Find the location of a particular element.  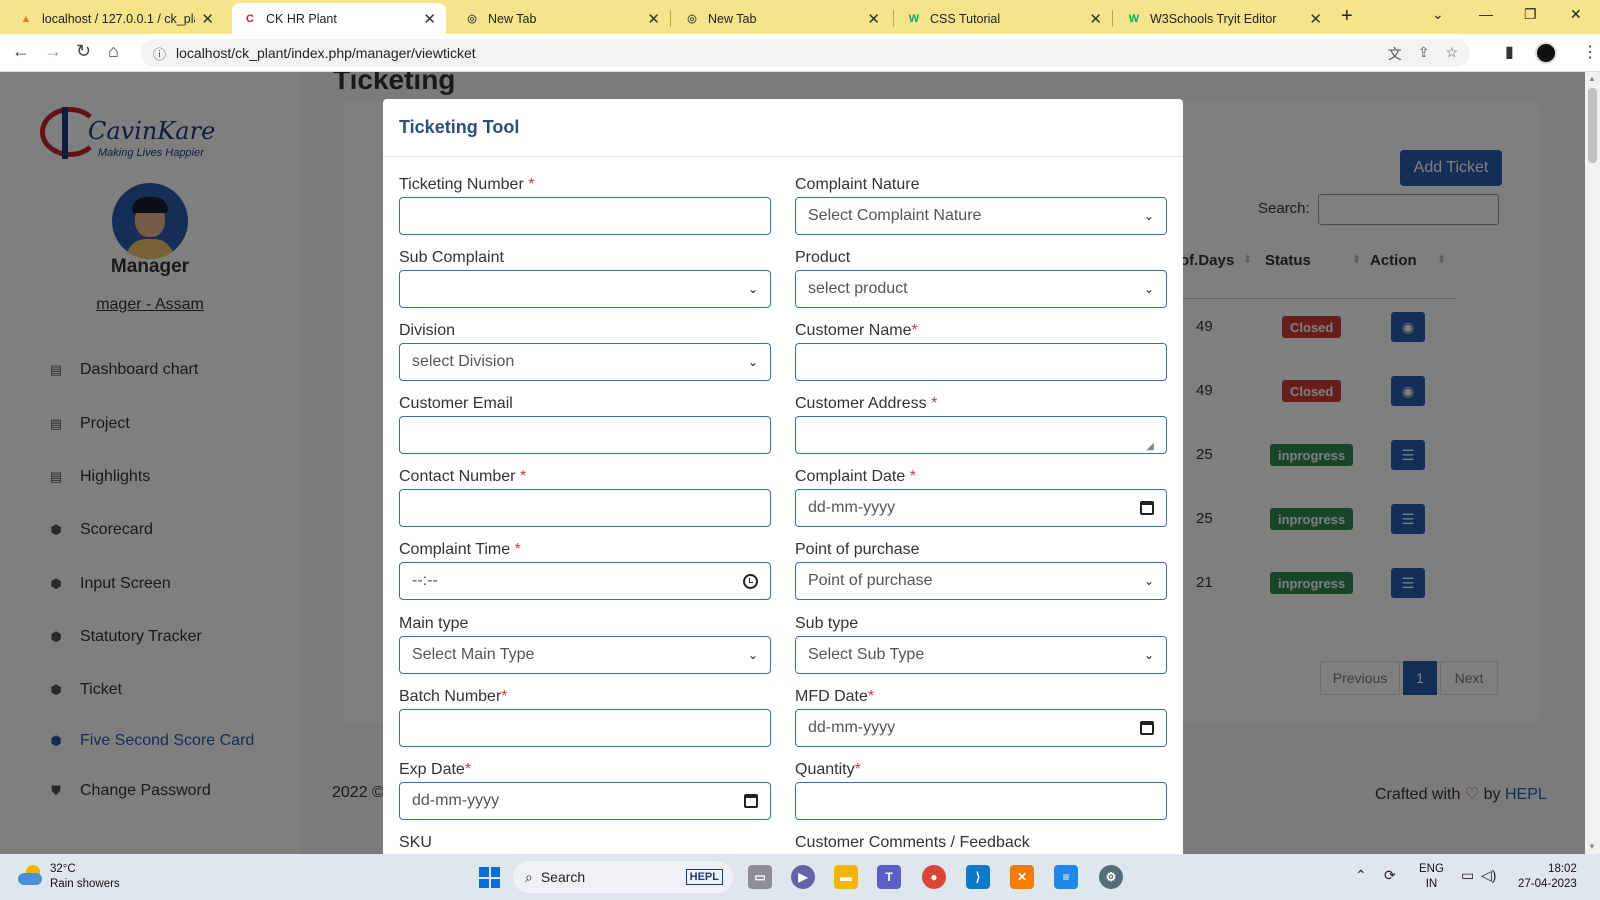

site-info-icon: ⓘ is located at coordinates (159, 53).